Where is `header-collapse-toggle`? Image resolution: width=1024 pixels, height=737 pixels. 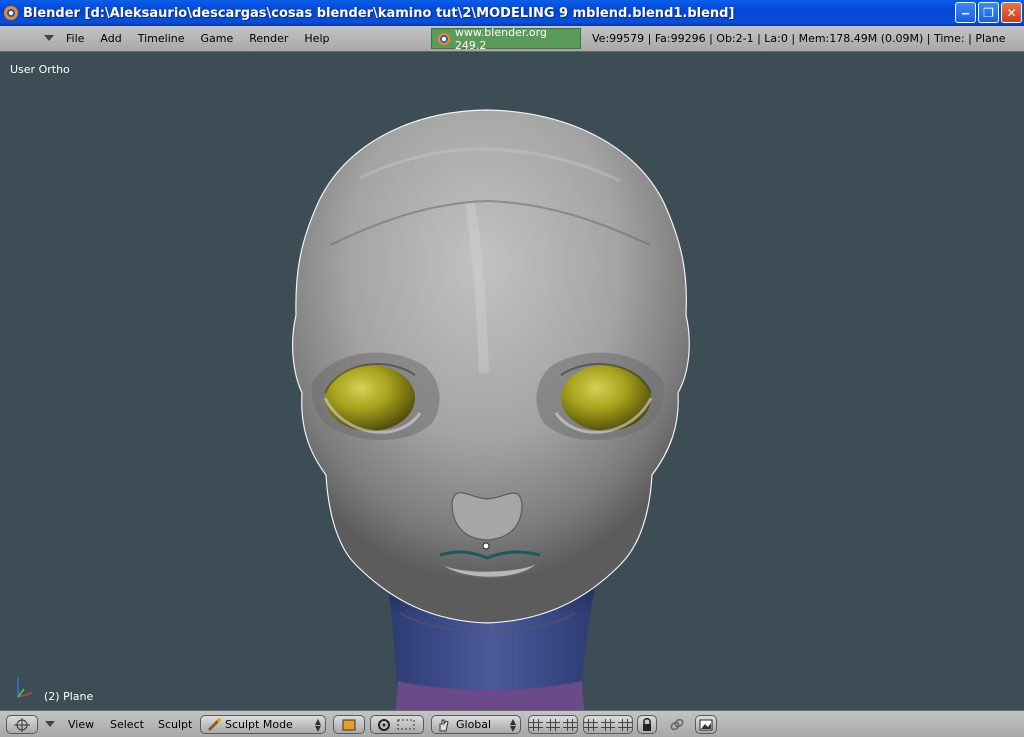 header-collapse-toggle is located at coordinates (50, 724).